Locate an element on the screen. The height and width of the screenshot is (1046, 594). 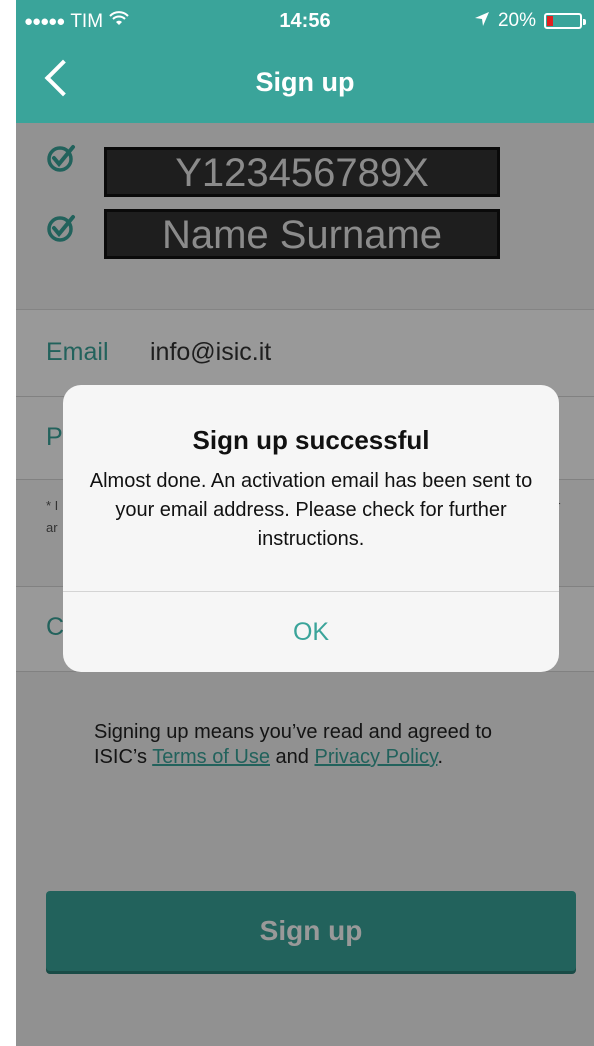
battery-cap is located at coordinates (584, 22).